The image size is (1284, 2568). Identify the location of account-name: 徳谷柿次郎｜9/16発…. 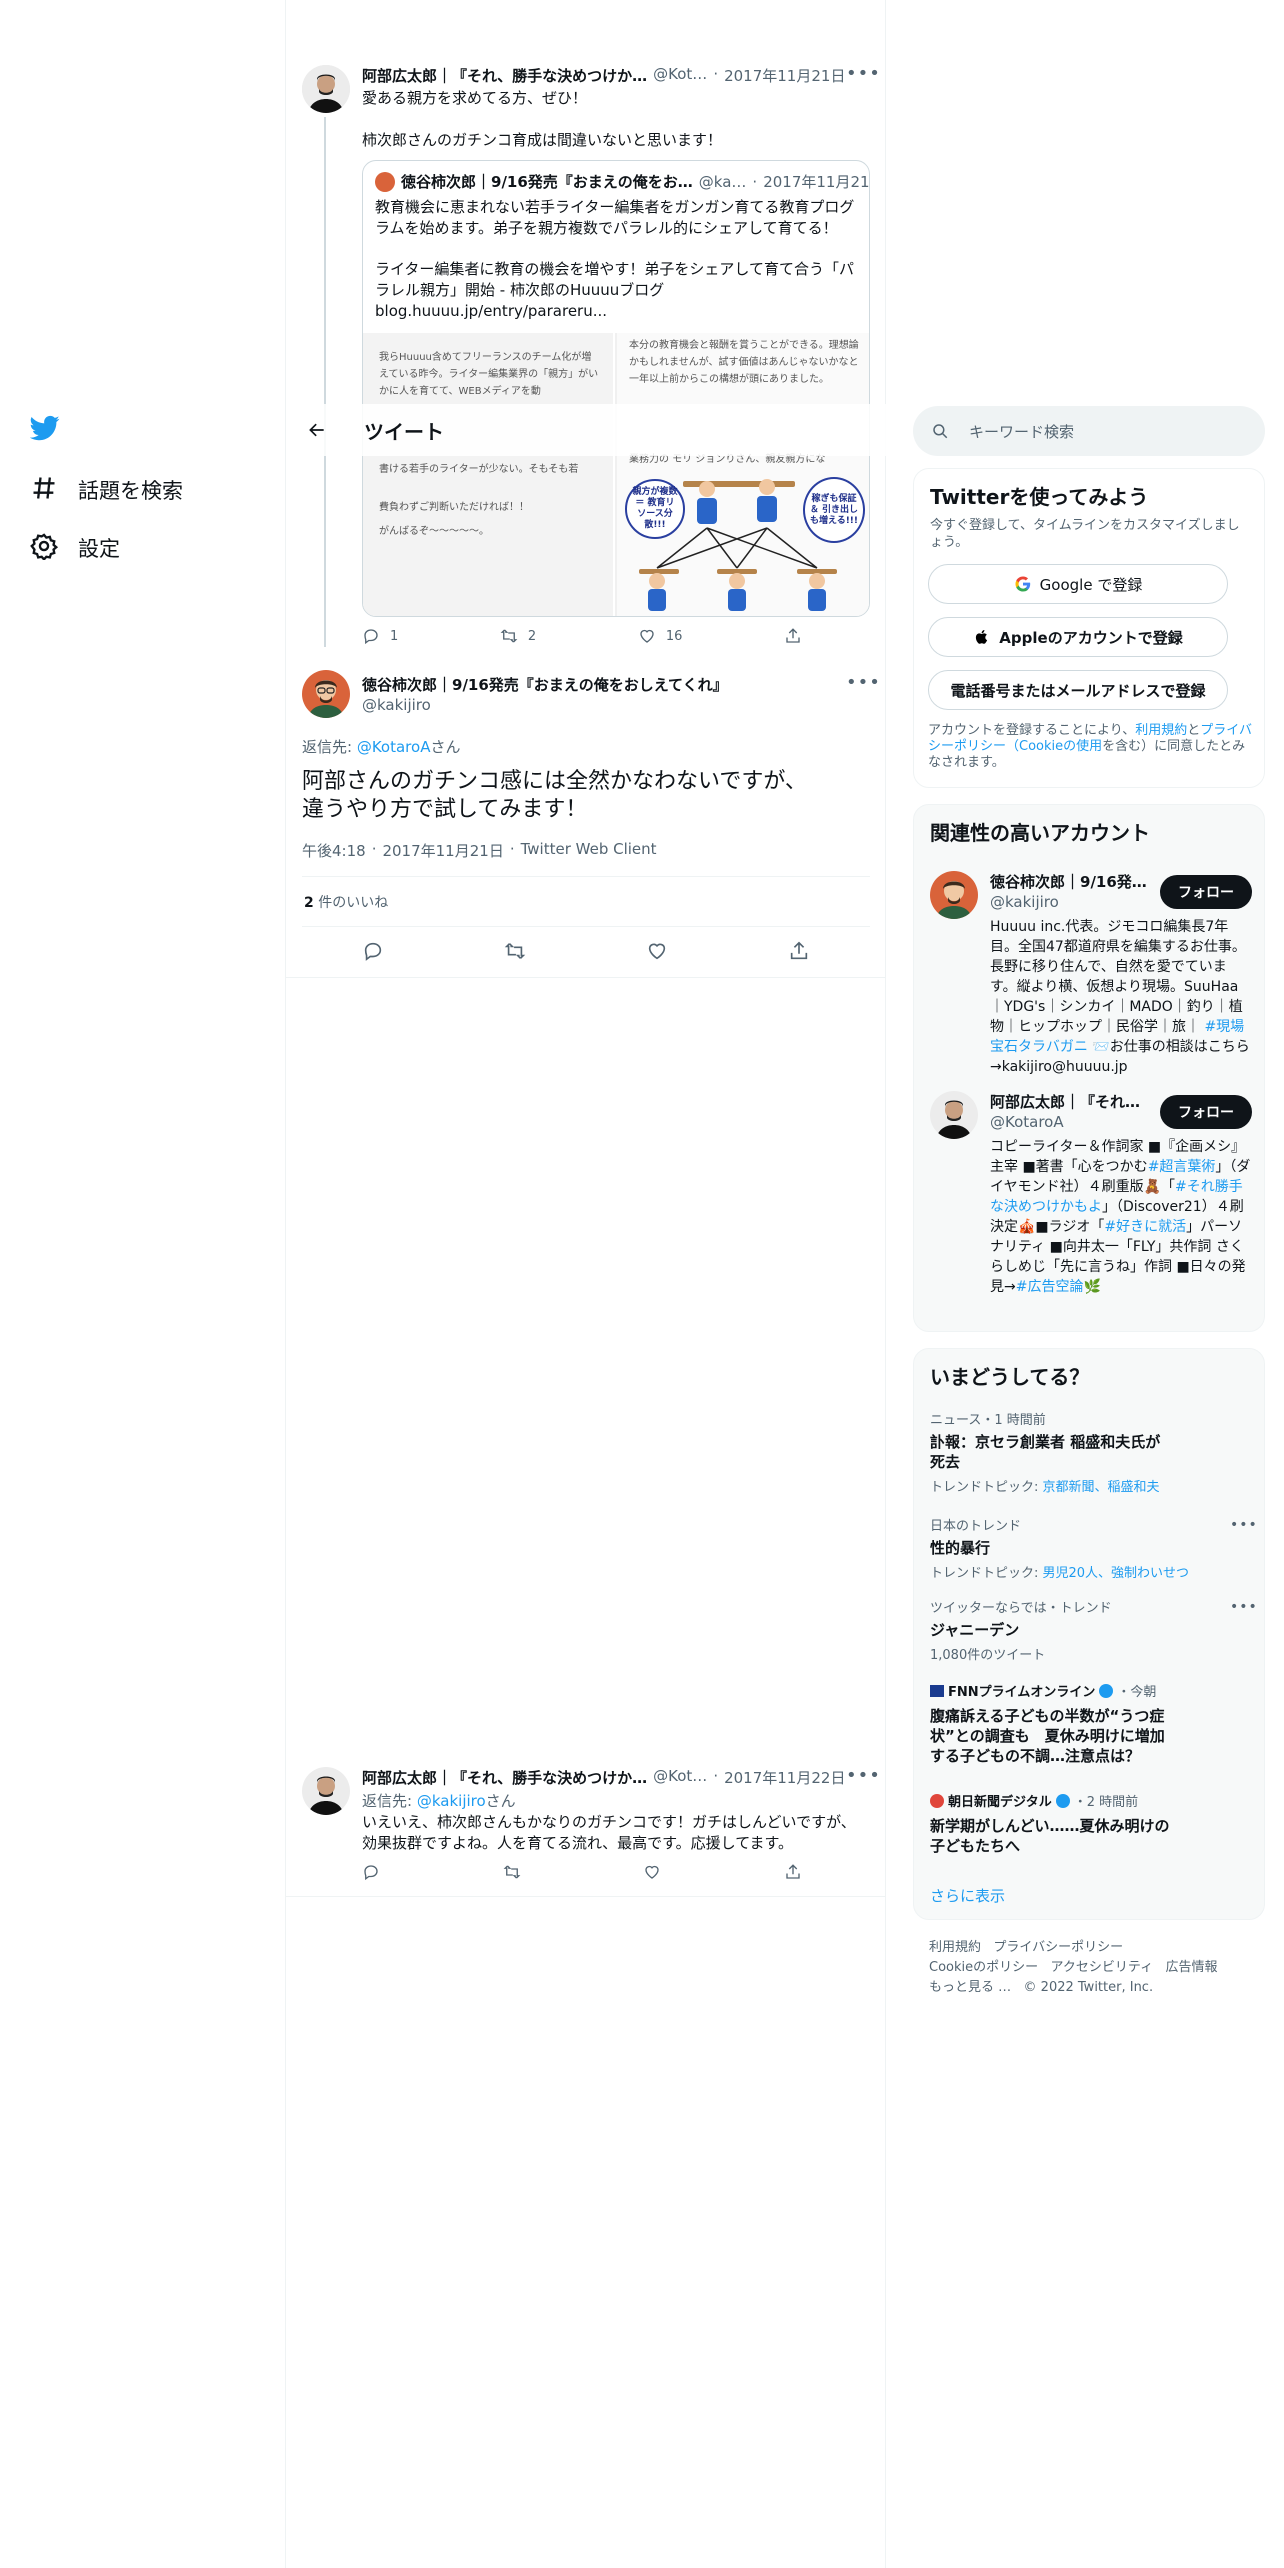
(1068, 881).